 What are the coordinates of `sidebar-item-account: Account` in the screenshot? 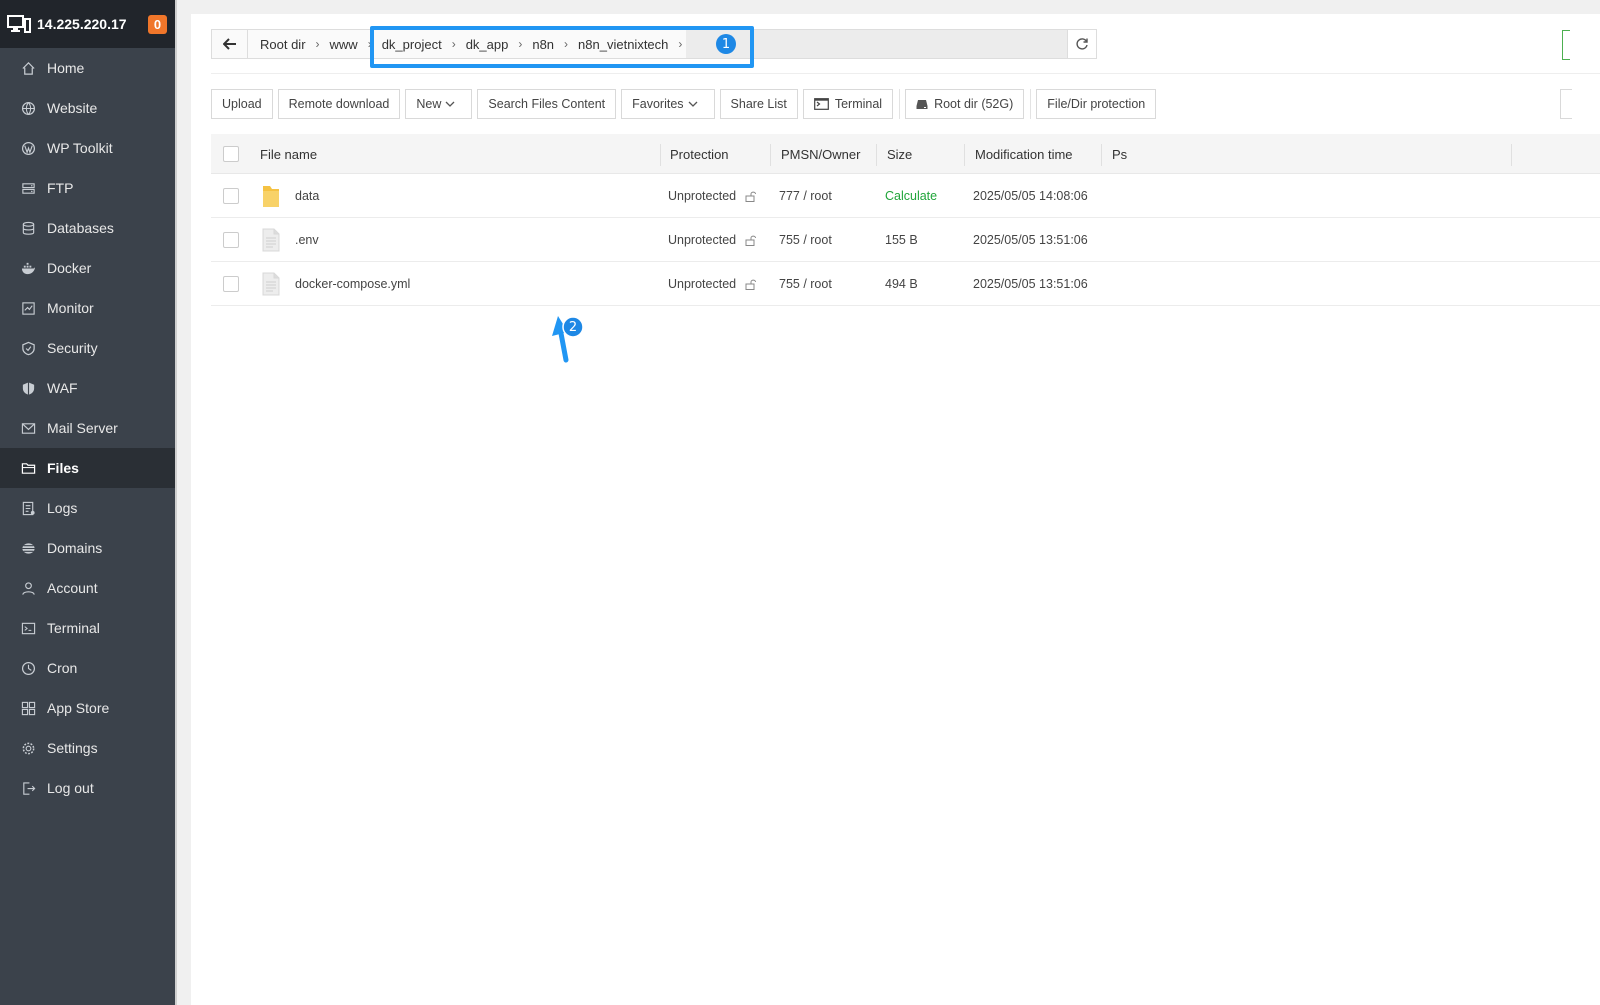 It's located at (87, 588).